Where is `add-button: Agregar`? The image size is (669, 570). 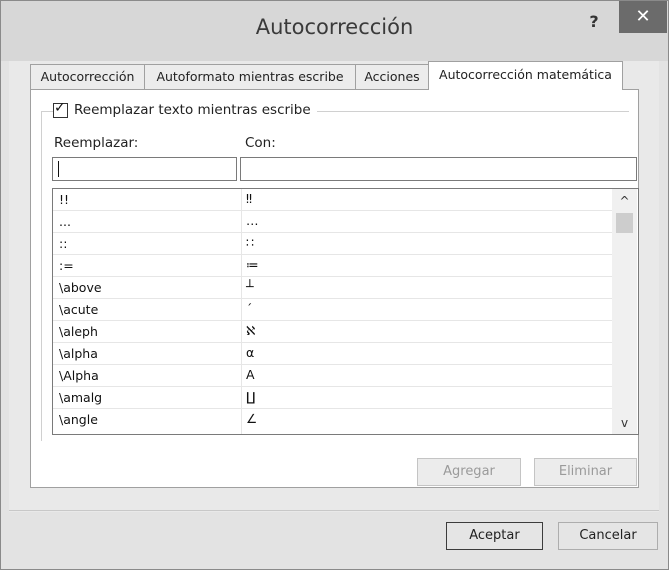
add-button: Agregar is located at coordinates (469, 472).